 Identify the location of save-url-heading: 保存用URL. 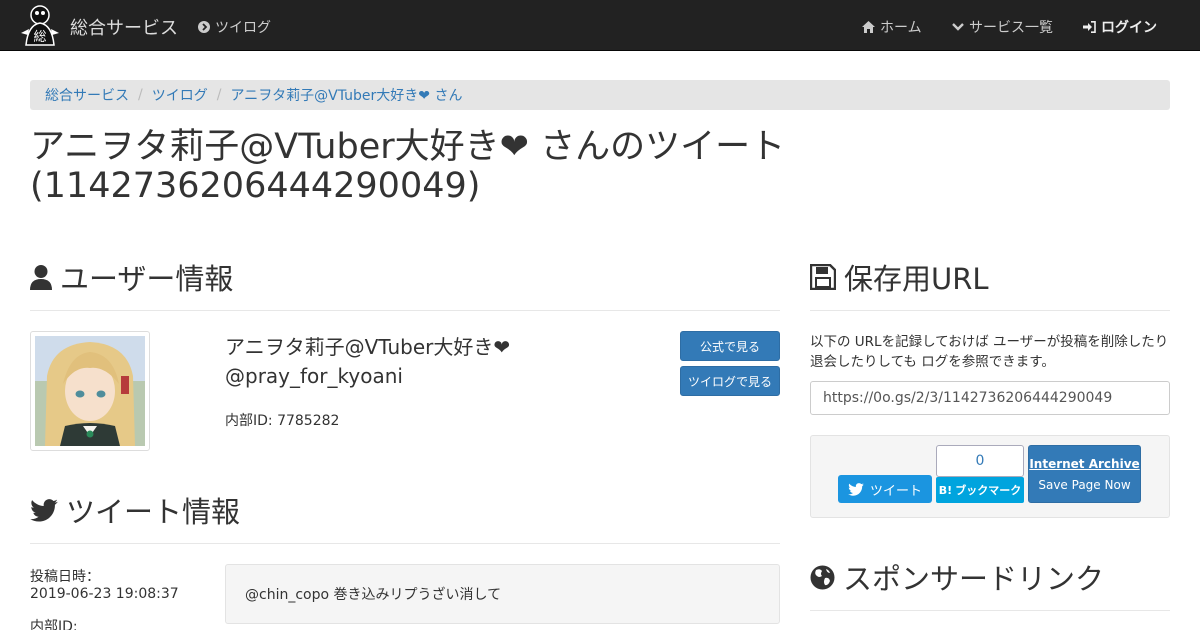
(899, 277).